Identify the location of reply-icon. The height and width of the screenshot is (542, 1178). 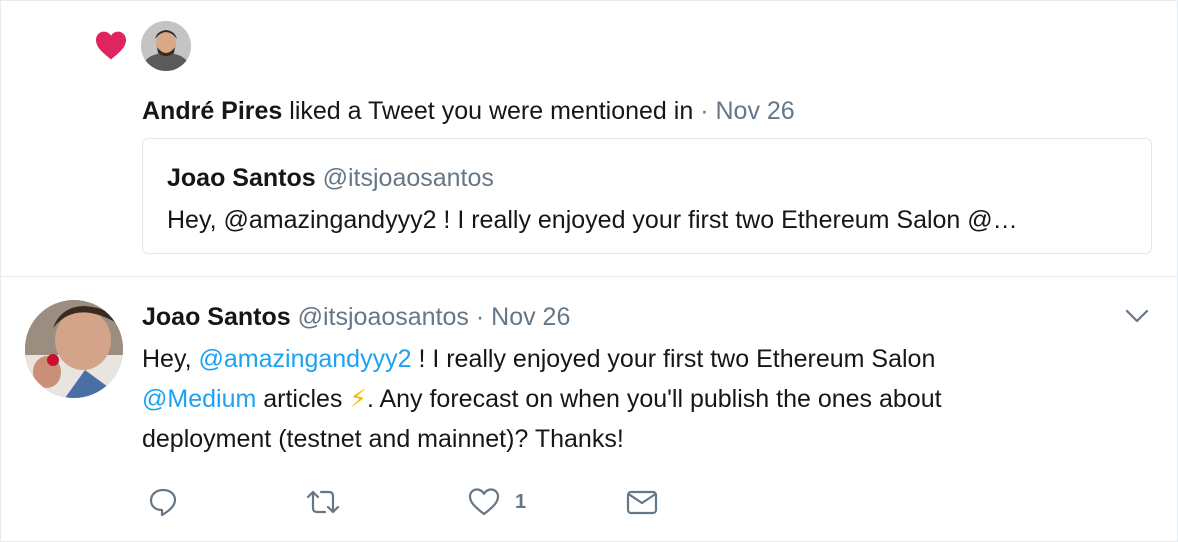
(163, 502).